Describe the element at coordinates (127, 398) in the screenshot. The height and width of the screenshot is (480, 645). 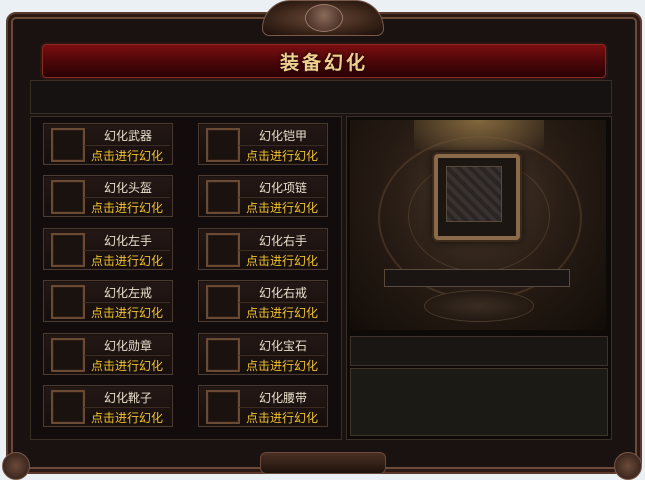
I see `slot-name: 幻化靴子` at that location.